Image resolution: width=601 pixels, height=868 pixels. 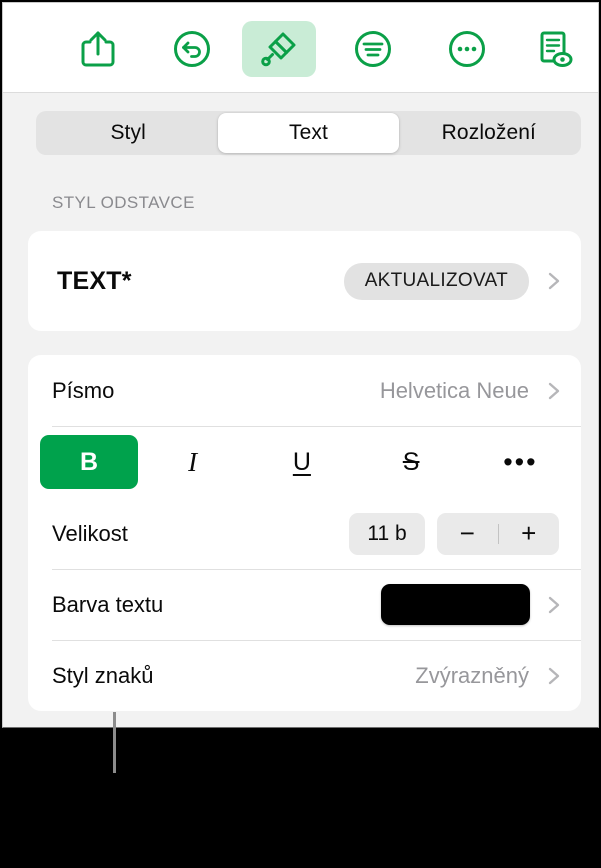 I want to click on font-size-label: Velikost, so click(x=90, y=533).